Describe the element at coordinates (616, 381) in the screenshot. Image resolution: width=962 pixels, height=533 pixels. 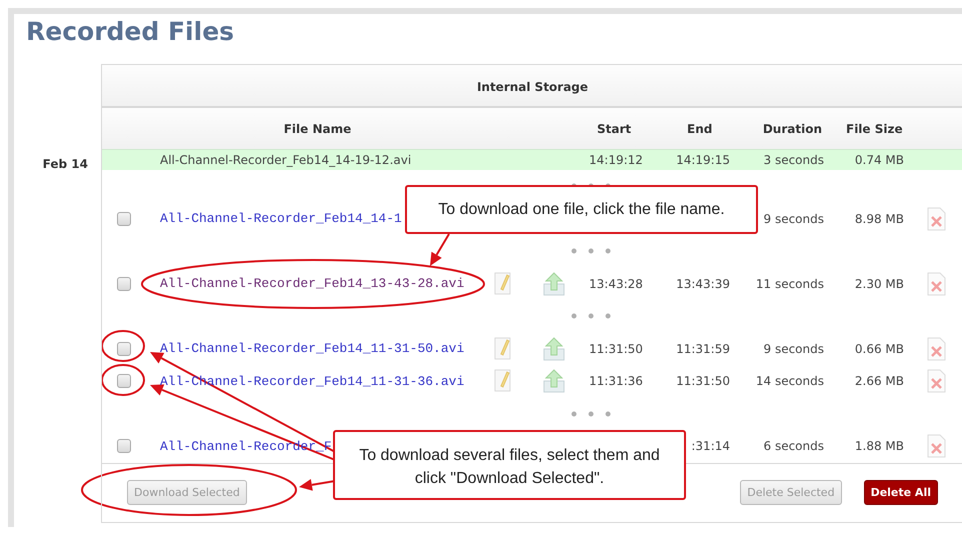
I see `start-time: 11:31:36` at that location.